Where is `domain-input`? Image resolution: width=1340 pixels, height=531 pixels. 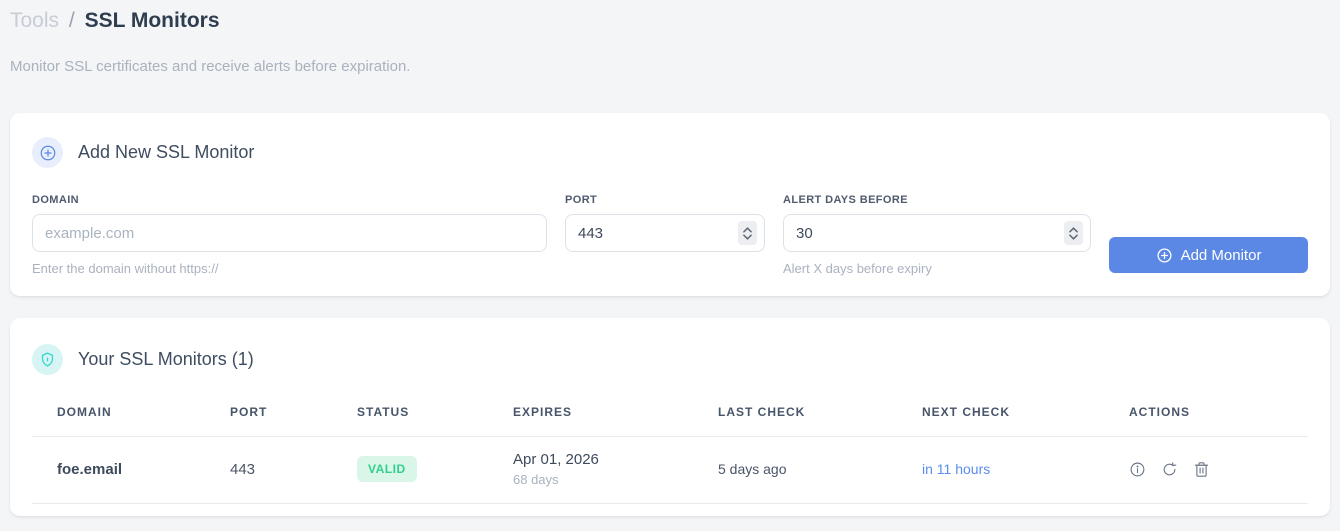 domain-input is located at coordinates (289, 233).